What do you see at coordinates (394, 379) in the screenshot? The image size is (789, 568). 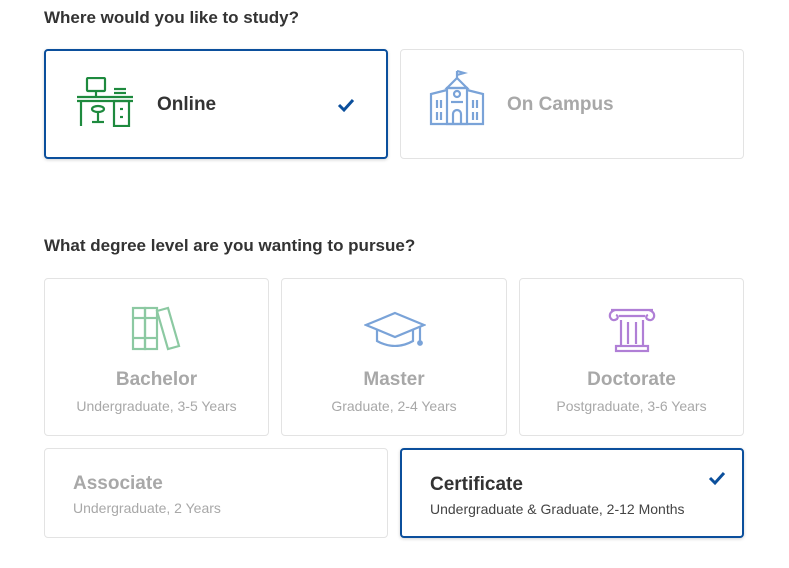 I see `option-master-title: Master` at bounding box center [394, 379].